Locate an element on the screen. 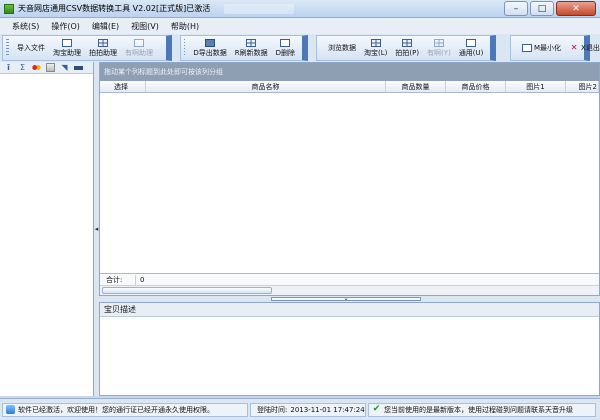  login-time-panel: 登陆时间: 2013-11-01 17:47:24 is located at coordinates (308, 409).